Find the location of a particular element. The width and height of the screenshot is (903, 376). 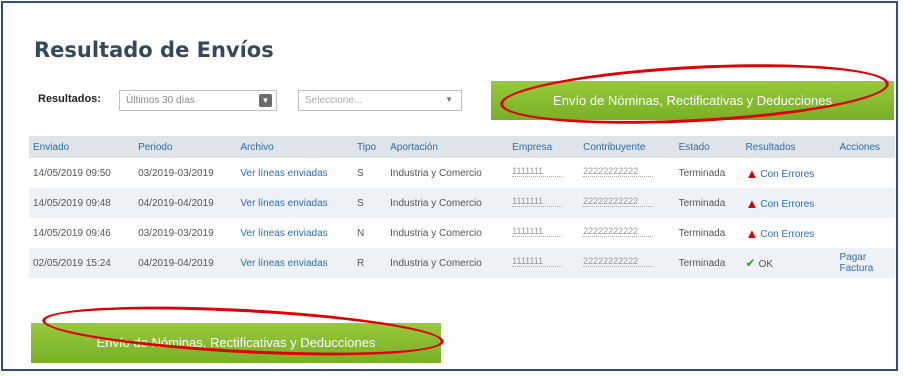

resultados-select: Últimos 30 días ▼ is located at coordinates (198, 100).